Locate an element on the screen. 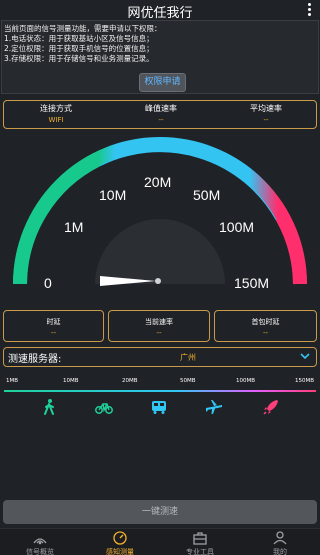 Image resolution: width=320 pixels, height=555 pixels. current-rate-value: -- is located at coordinates (159, 333).